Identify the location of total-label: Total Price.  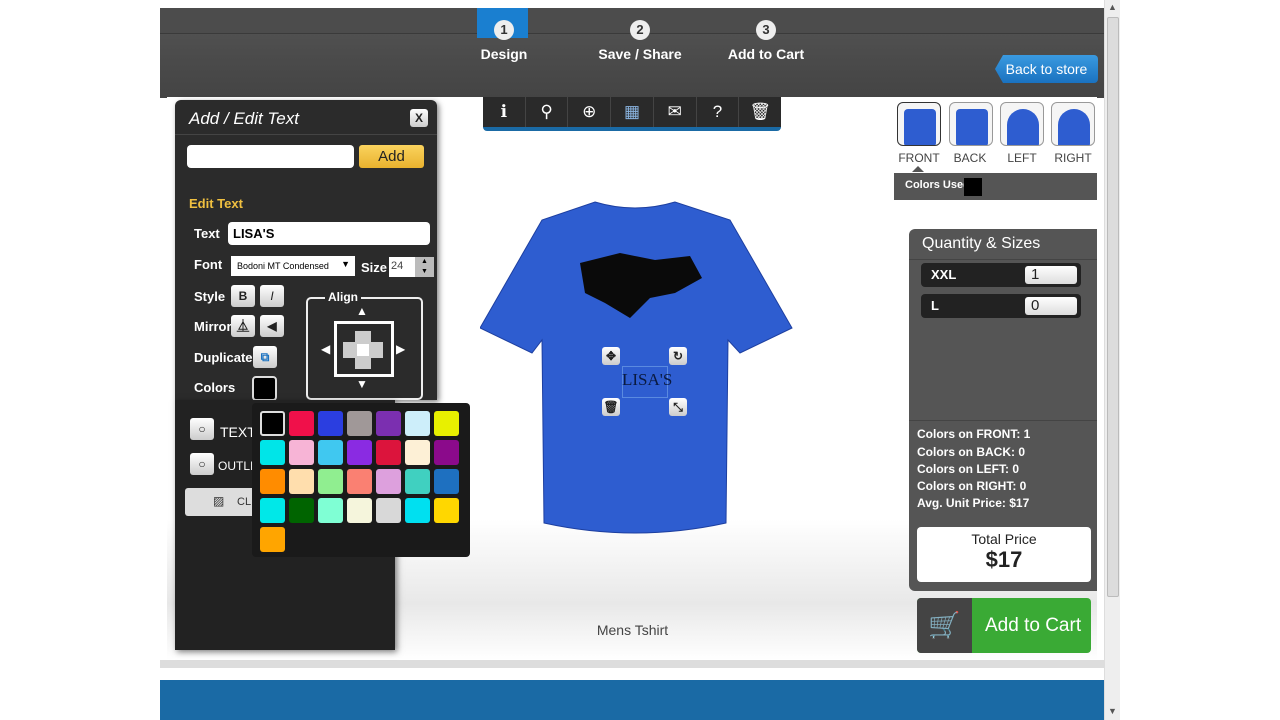
(1004, 539).